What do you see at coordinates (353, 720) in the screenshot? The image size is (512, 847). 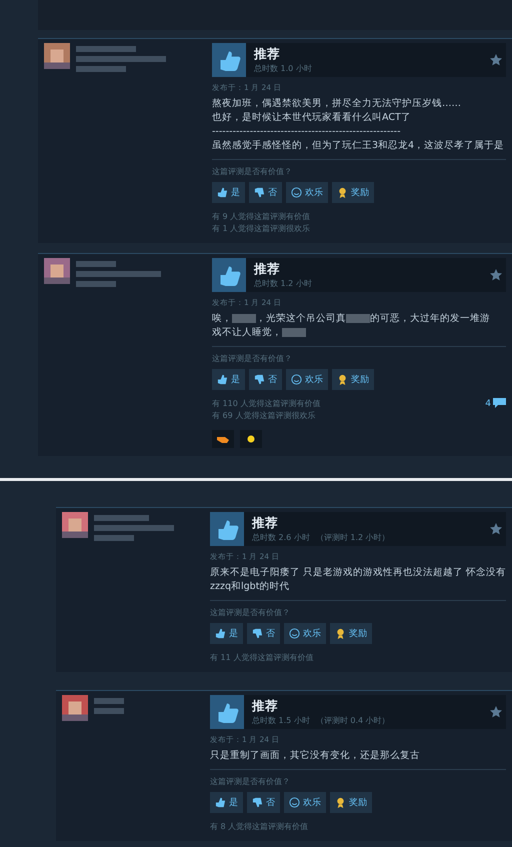 I see `playtime-at-review: （评测时 0.4 小时）` at bounding box center [353, 720].